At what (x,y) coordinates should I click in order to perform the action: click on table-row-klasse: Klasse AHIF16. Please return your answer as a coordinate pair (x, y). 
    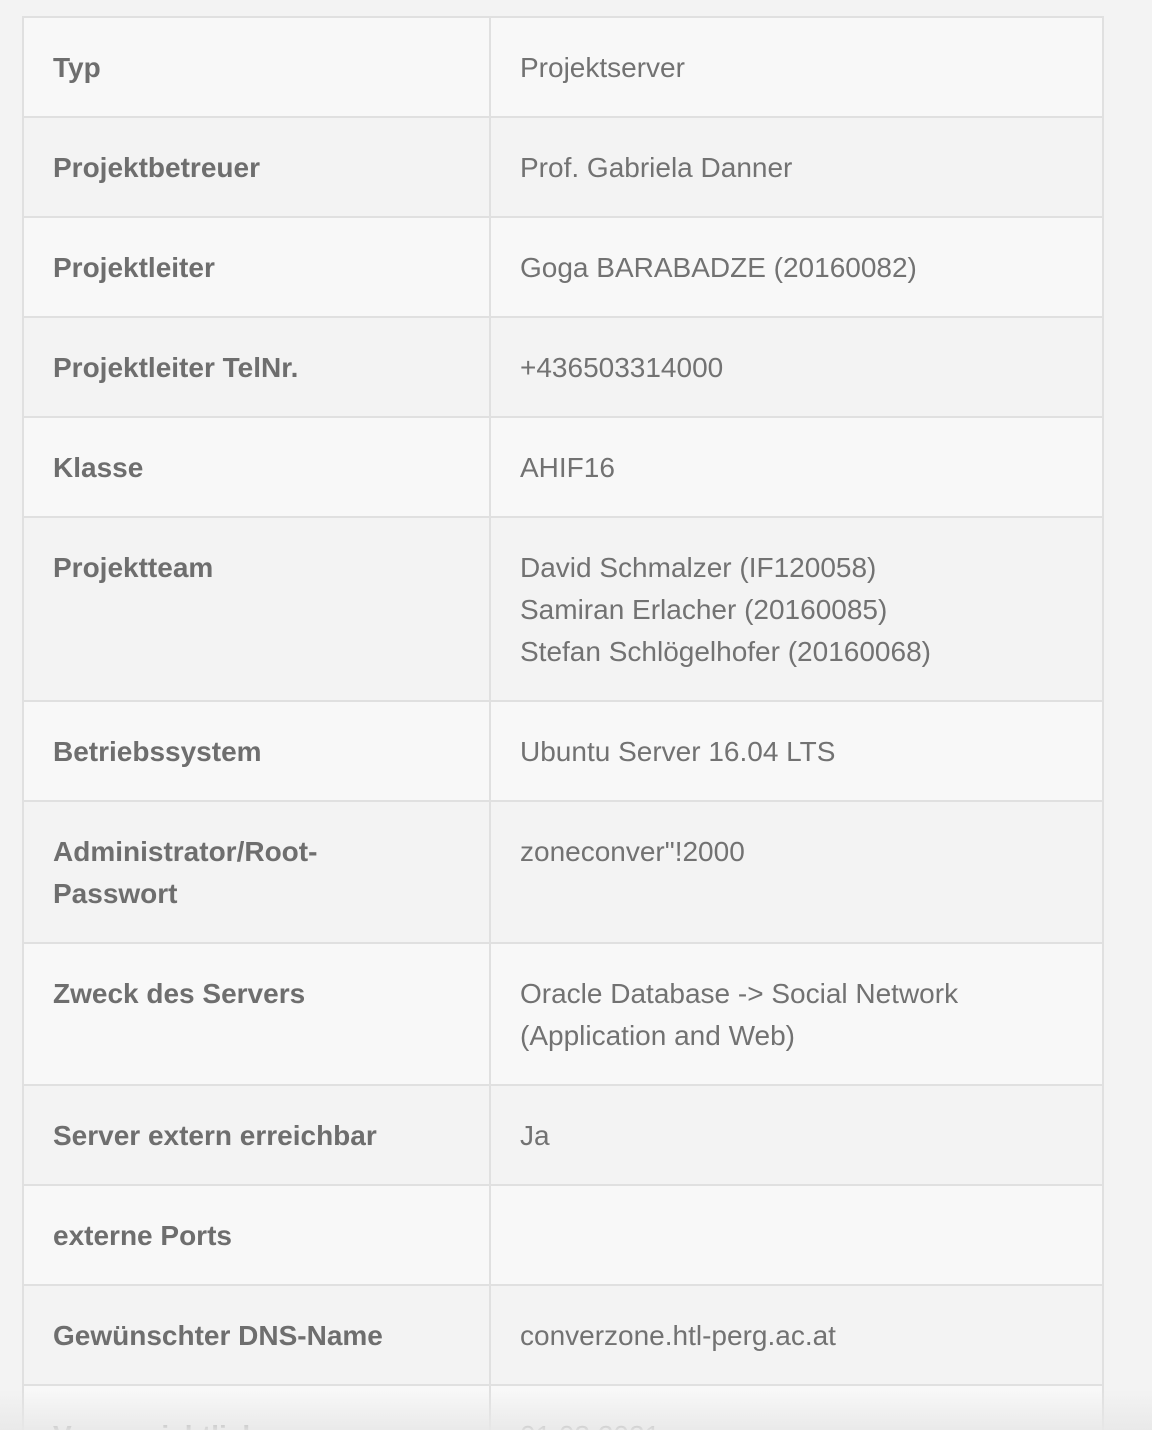
    Looking at the image, I should click on (563, 467).